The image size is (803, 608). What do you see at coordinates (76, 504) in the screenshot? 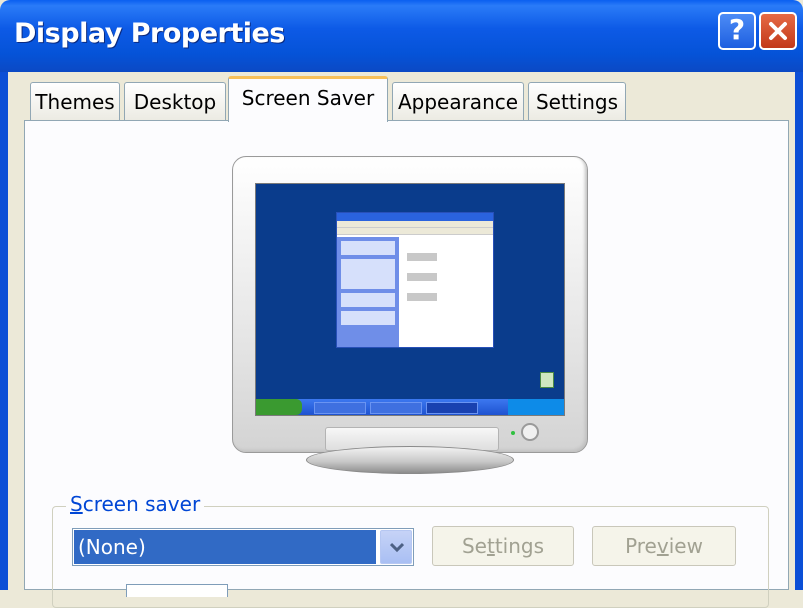
I see `accelerator-key: S` at bounding box center [76, 504].